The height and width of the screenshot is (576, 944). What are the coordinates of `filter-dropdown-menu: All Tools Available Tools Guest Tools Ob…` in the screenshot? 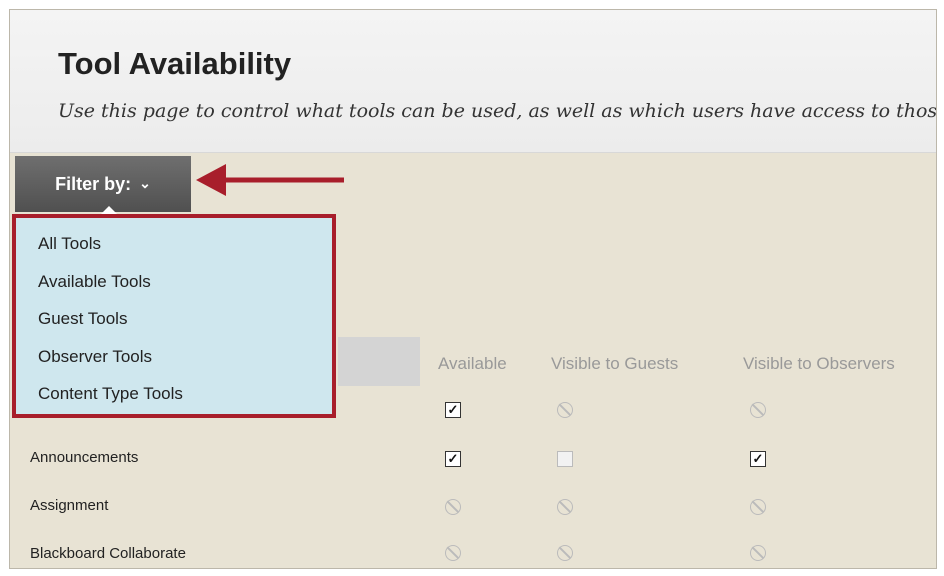 It's located at (174, 316).